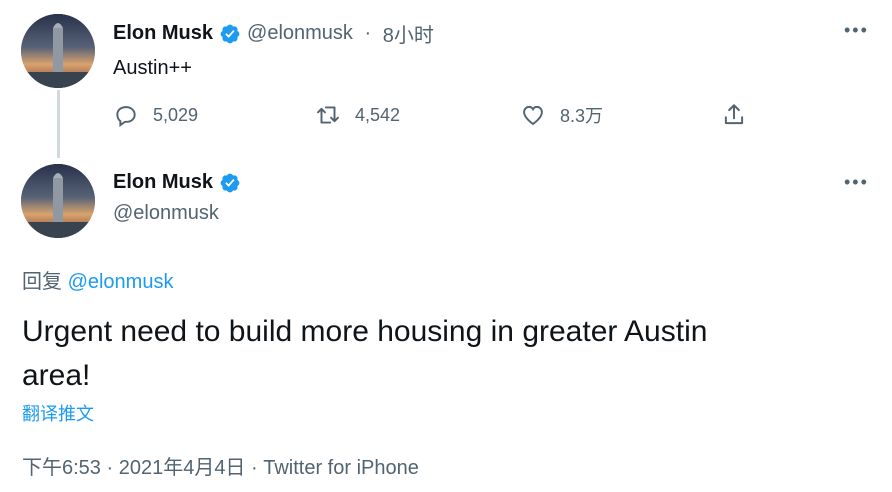 The width and height of the screenshot is (892, 492). I want to click on share-button, so click(734, 115).